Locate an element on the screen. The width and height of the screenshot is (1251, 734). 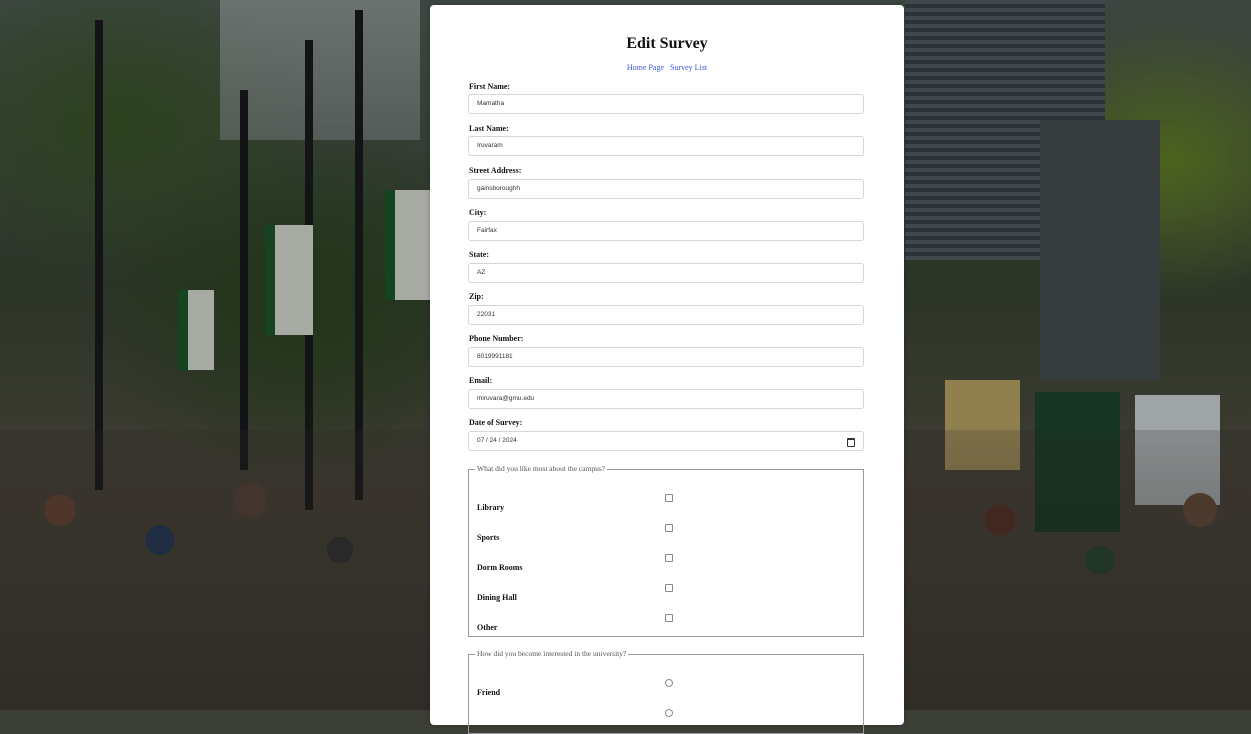
first-name-label: First Name: is located at coordinates (490, 86).